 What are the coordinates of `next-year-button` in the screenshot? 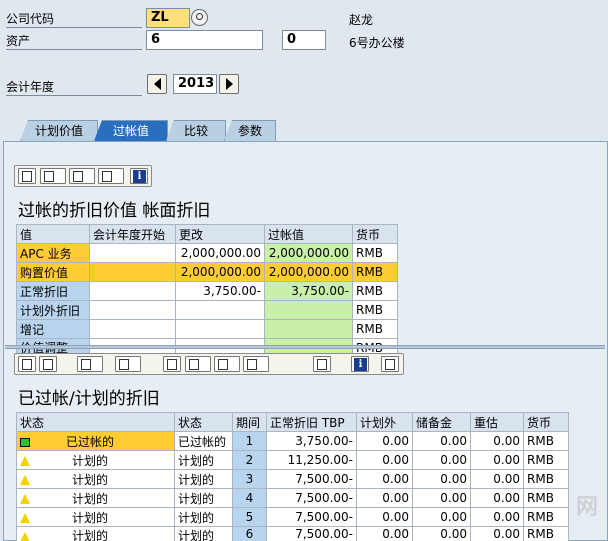 It's located at (229, 84).